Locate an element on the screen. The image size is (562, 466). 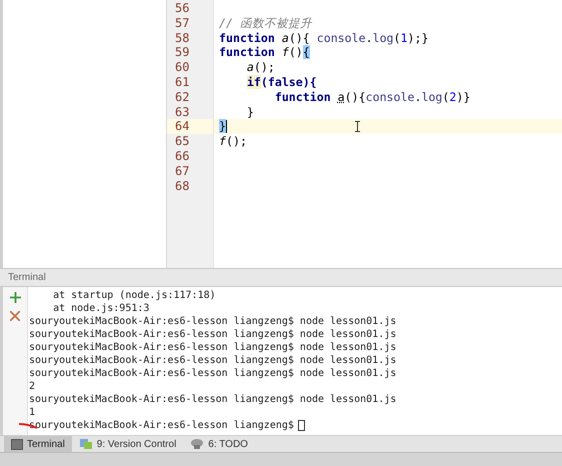
todo-icon is located at coordinates (197, 444).